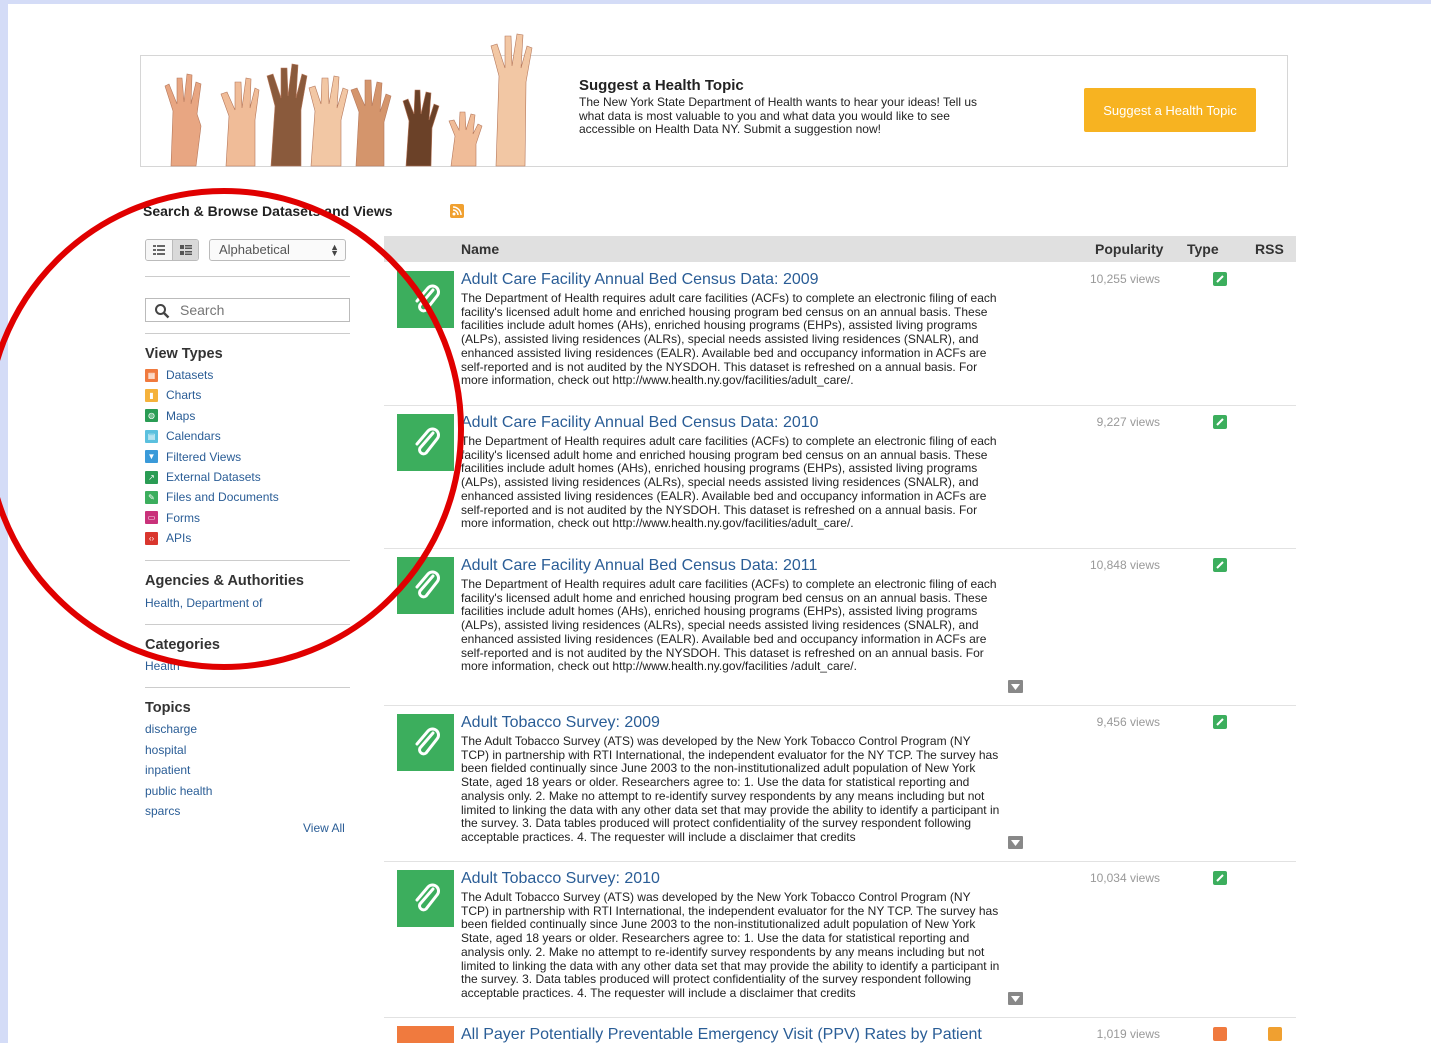 The height and width of the screenshot is (1043, 1431). I want to click on suggest-topic-button: Suggest a Health Topic, so click(1170, 110).